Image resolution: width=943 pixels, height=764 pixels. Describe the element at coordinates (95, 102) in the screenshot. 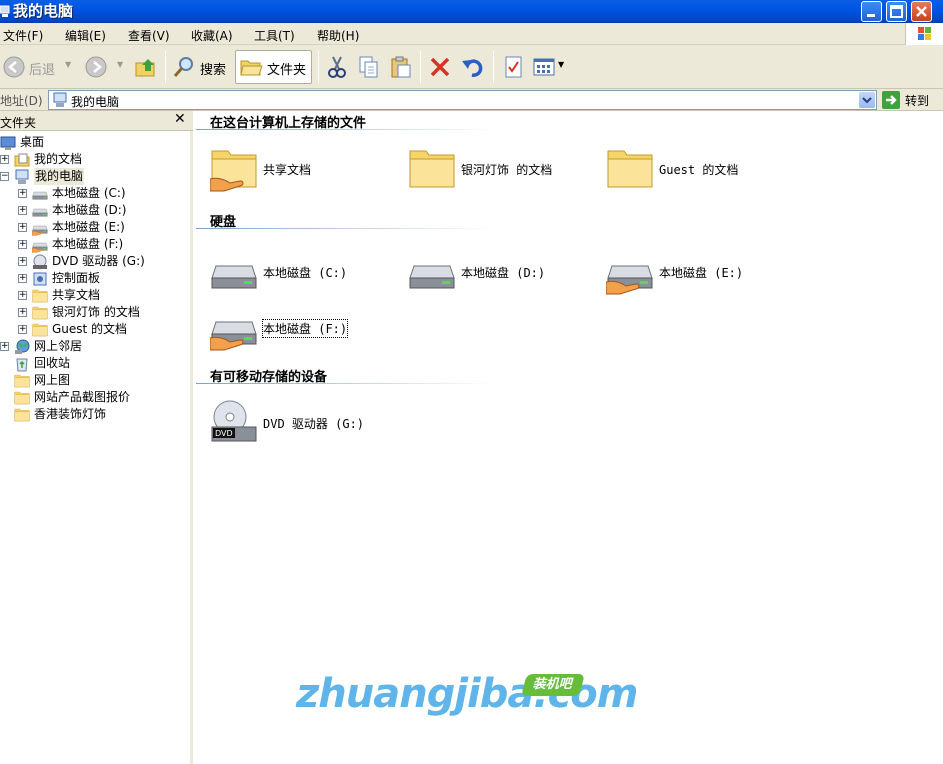

I see `address-value: 我的电脑` at that location.